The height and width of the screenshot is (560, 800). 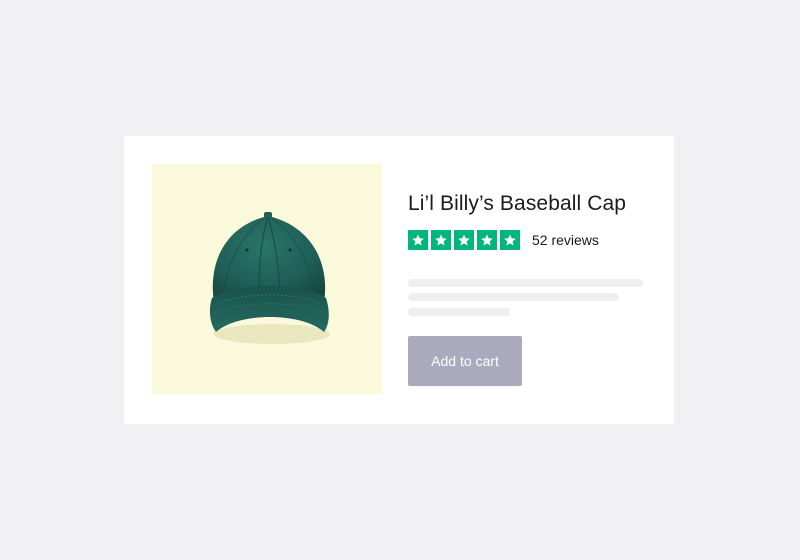 I want to click on rating-row: 52 reviews, so click(x=503, y=240).